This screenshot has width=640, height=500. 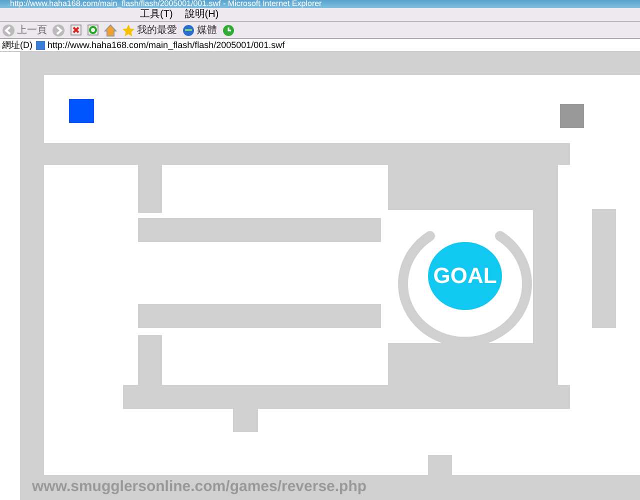 I want to click on menu-item: 工具(T), so click(x=156, y=14).